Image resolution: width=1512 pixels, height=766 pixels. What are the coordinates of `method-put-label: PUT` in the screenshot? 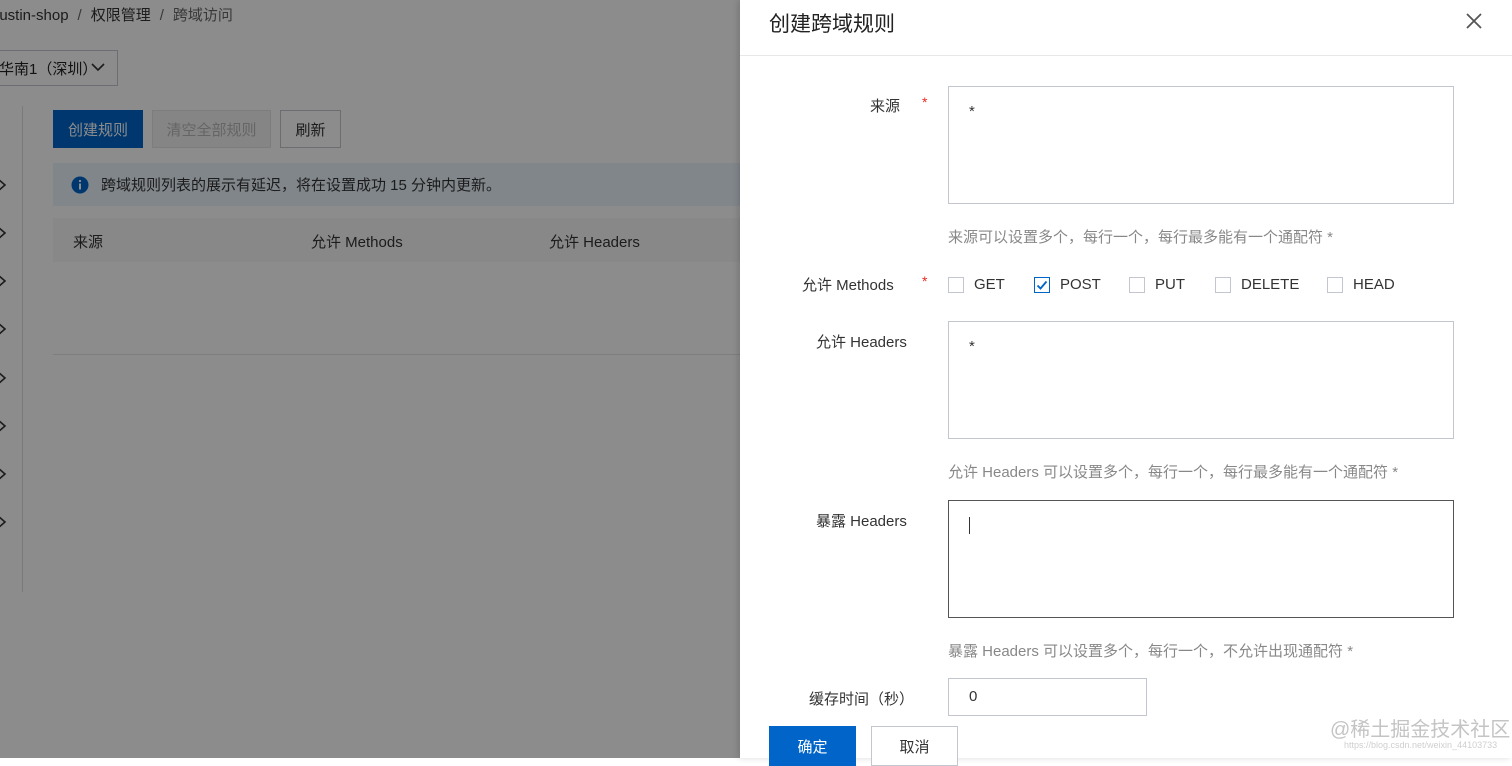 It's located at (1170, 284).